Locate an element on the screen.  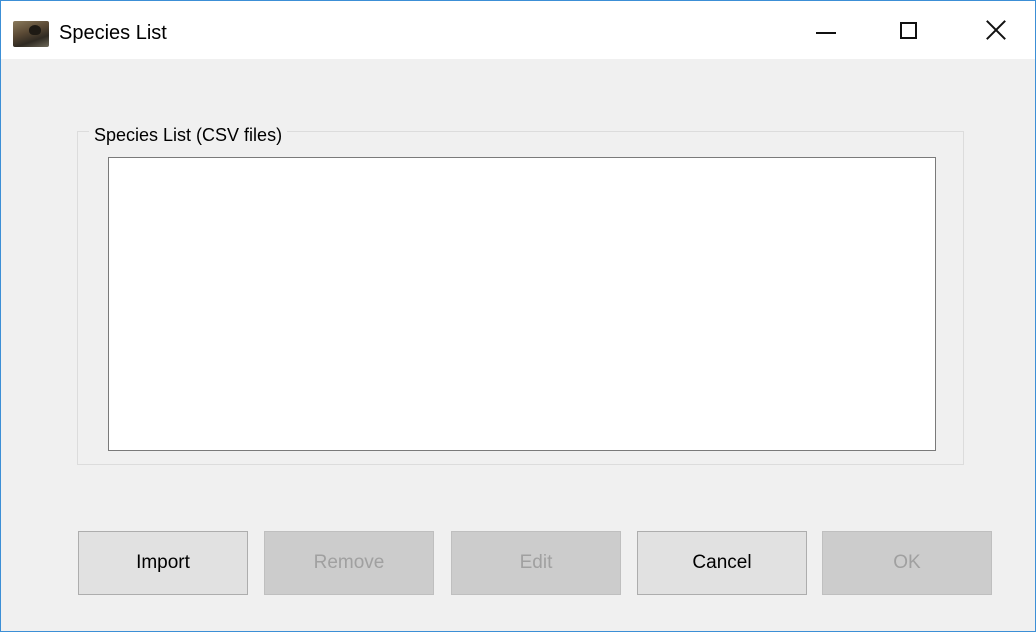
groupbox-label: Species List (CSV files) is located at coordinates (188, 135).